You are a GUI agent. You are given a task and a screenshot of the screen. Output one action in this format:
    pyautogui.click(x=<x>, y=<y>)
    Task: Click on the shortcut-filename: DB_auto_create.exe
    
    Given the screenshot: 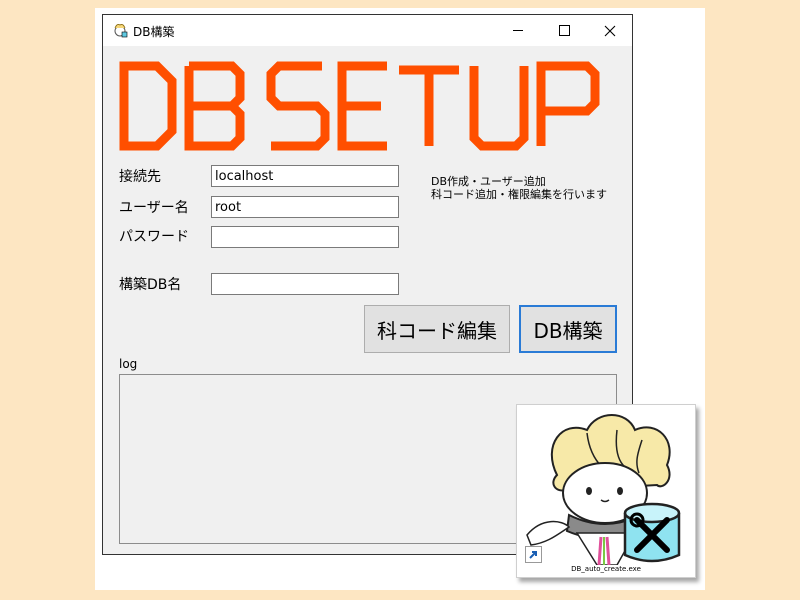 What is the action you would take?
    pyautogui.click(x=606, y=569)
    